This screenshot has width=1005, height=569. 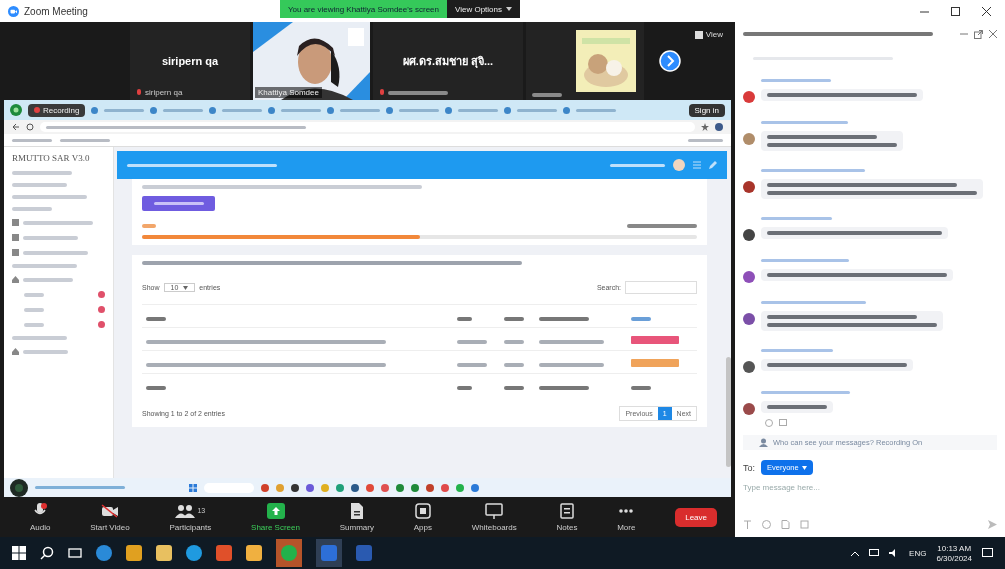 What do you see at coordinates (37, 110) in the screenshot?
I see `record-dot-icon` at bounding box center [37, 110].